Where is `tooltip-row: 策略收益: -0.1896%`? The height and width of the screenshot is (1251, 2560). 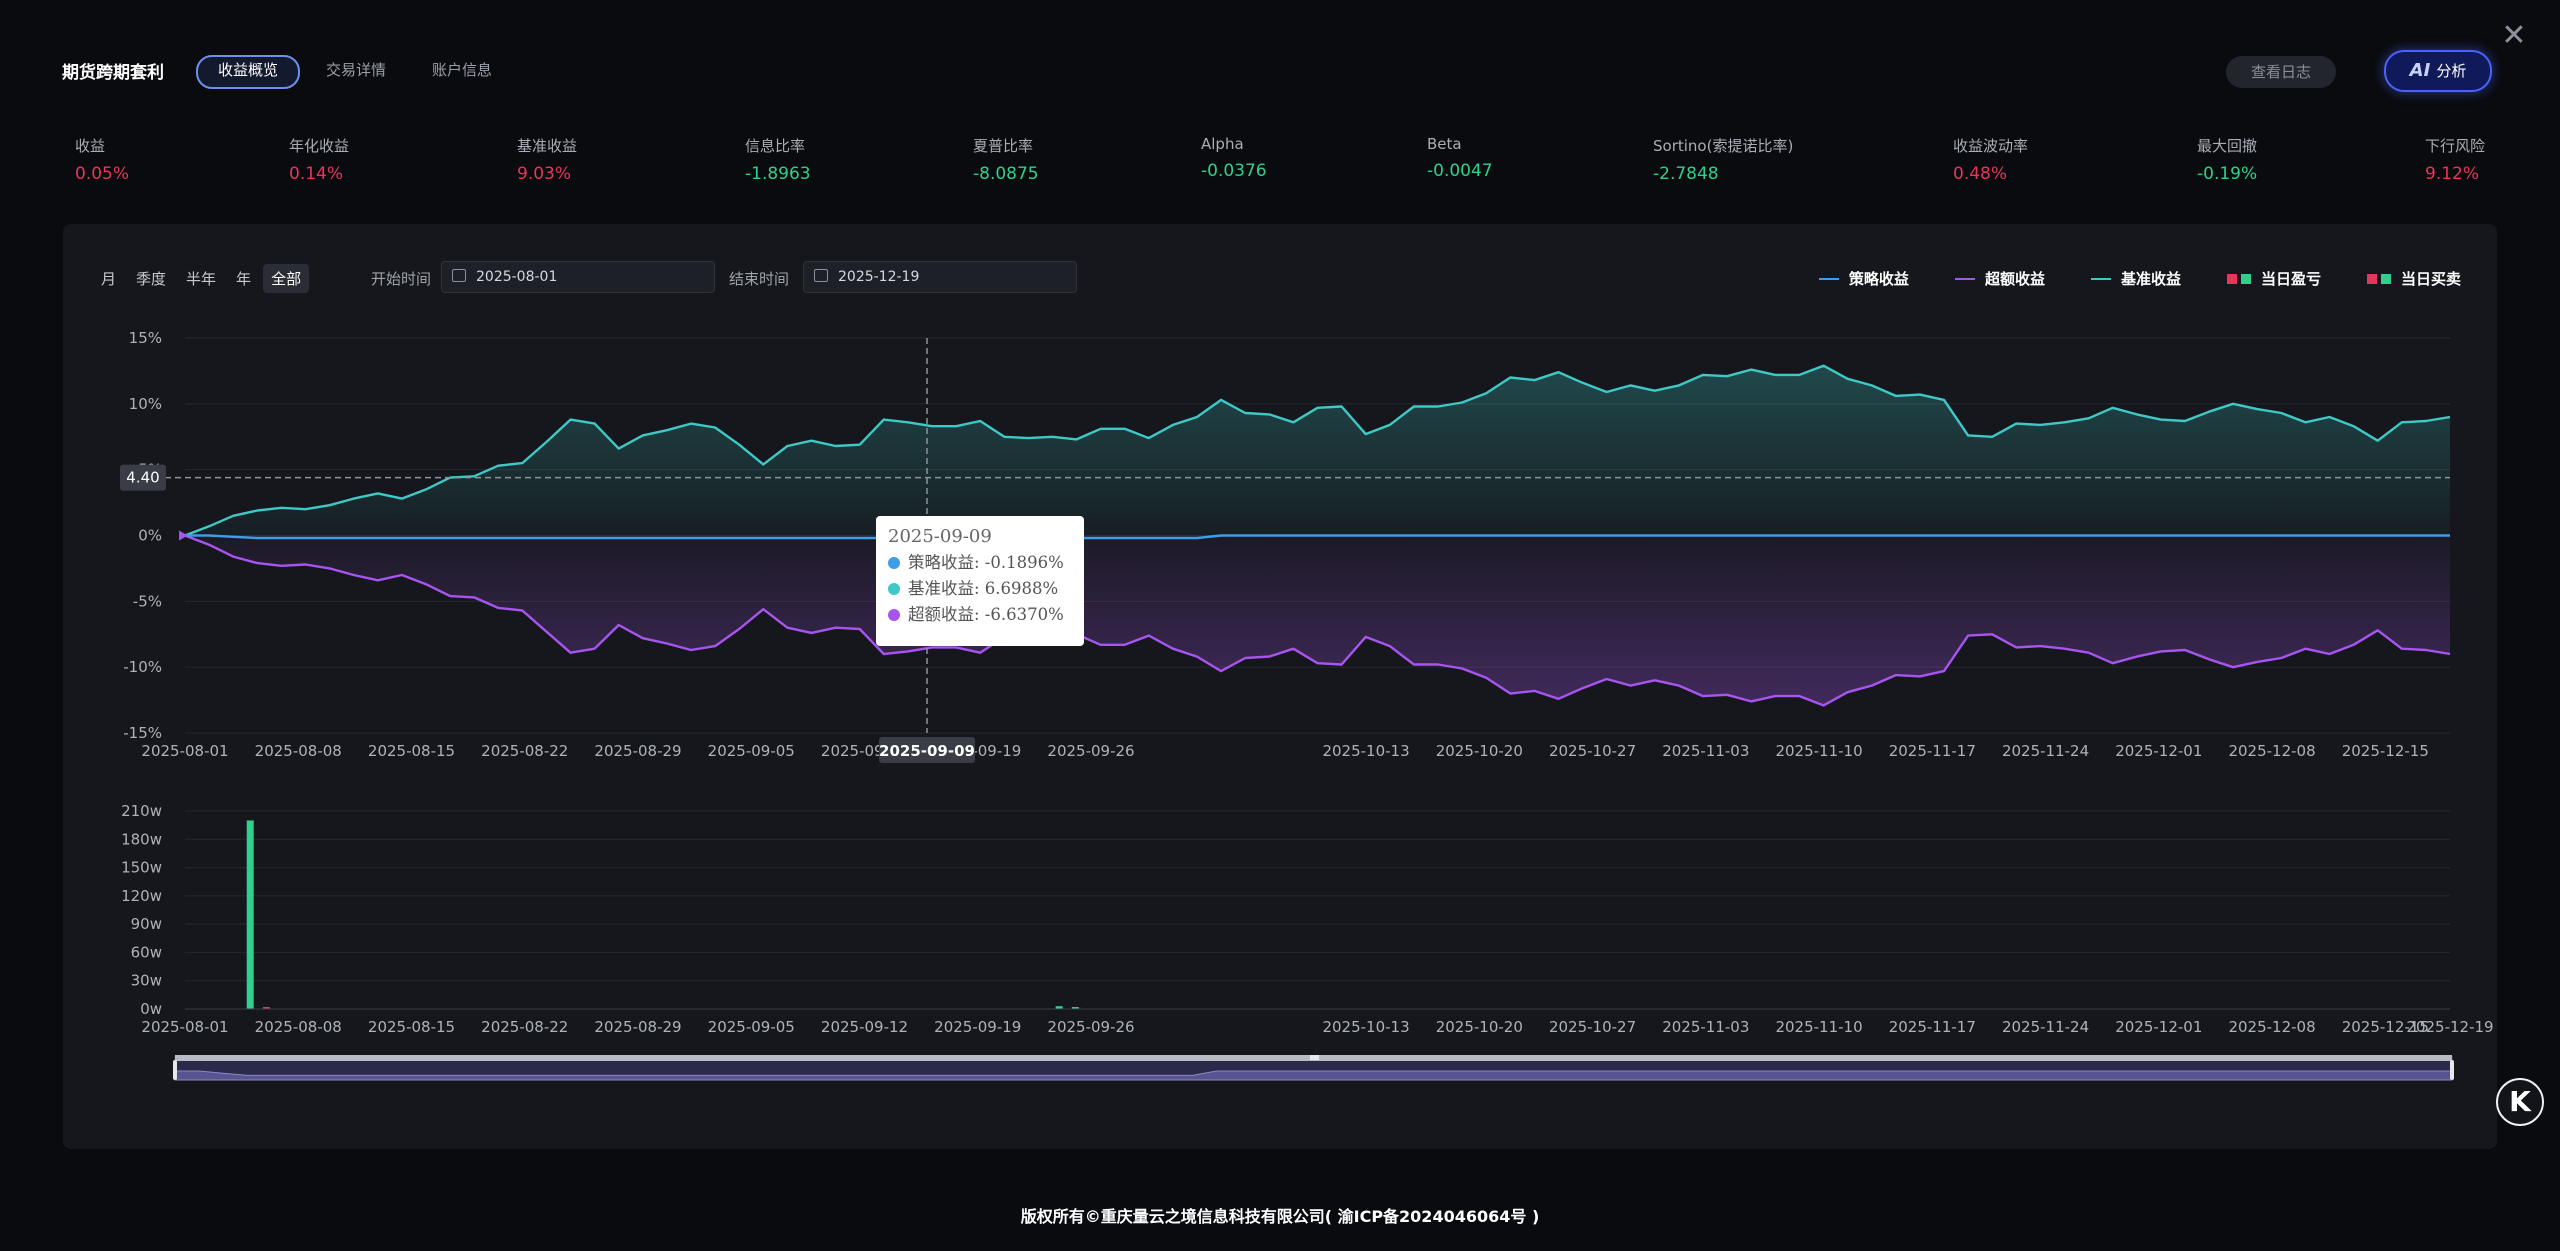
tooltip-row: 策略收益: -0.1896% is located at coordinates (980, 563).